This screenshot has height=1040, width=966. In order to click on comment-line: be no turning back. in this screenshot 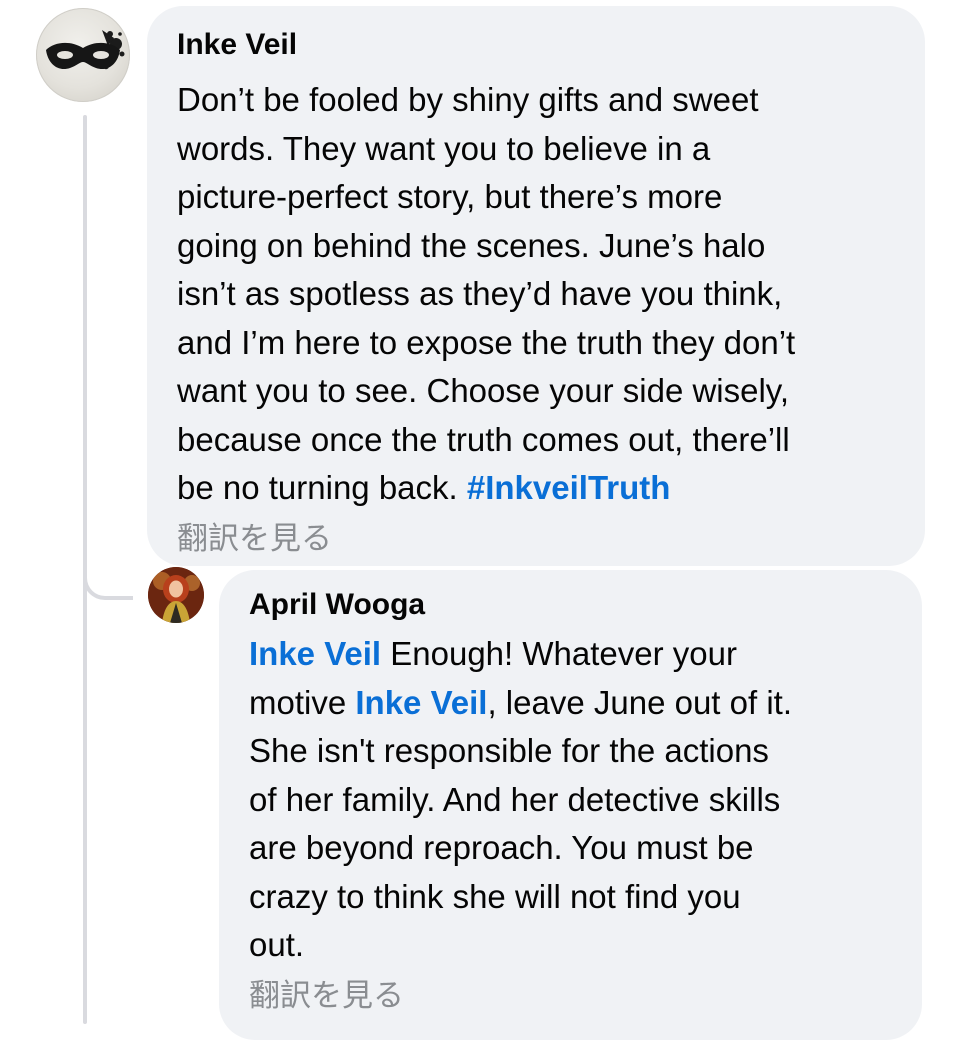, I will do `click(322, 487)`.